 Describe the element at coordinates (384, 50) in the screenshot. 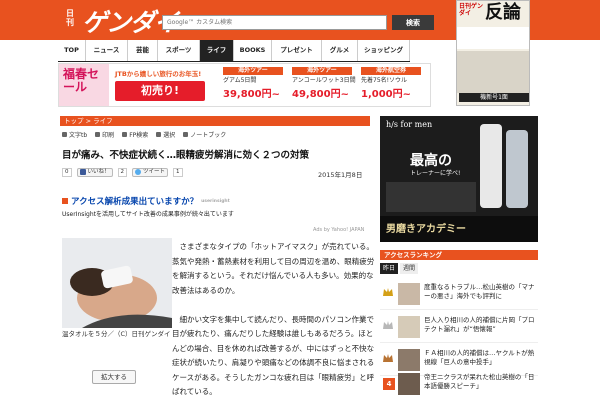

I see `nav-item-shopping: ショッピング` at that location.